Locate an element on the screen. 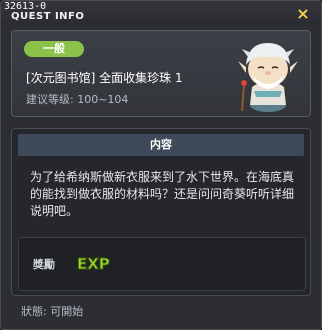 The image size is (322, 330). exp-icon: EXP is located at coordinates (94, 264).